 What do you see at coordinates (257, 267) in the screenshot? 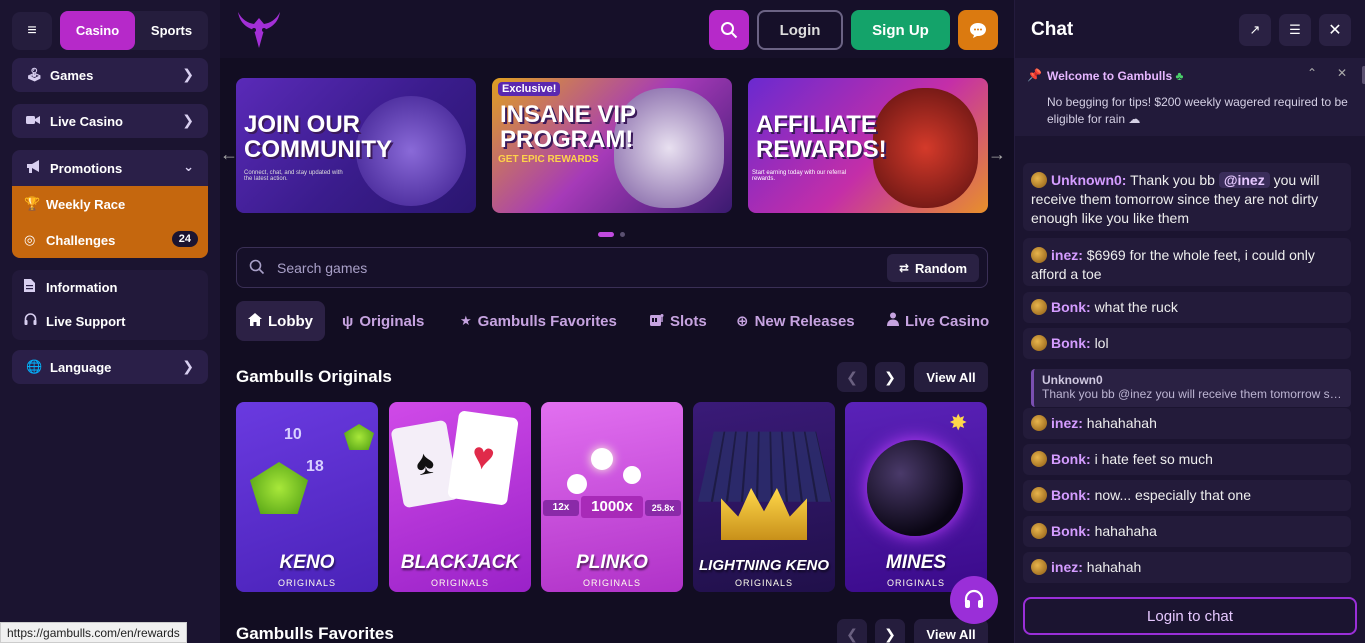
I see `search-icon` at bounding box center [257, 267].